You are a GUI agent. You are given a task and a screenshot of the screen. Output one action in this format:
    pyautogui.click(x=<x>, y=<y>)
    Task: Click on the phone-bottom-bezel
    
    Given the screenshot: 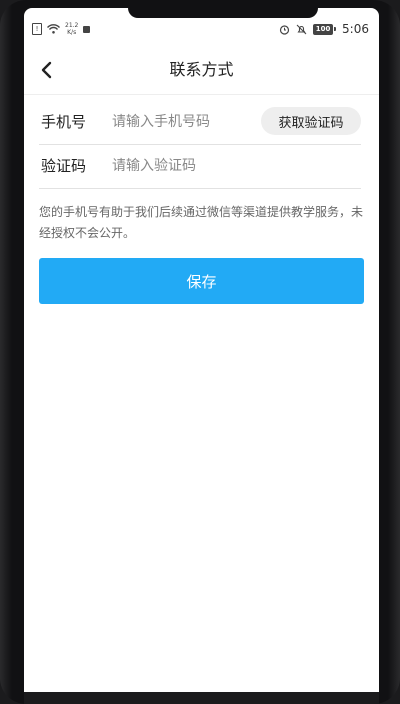 What is the action you would take?
    pyautogui.click(x=201, y=698)
    